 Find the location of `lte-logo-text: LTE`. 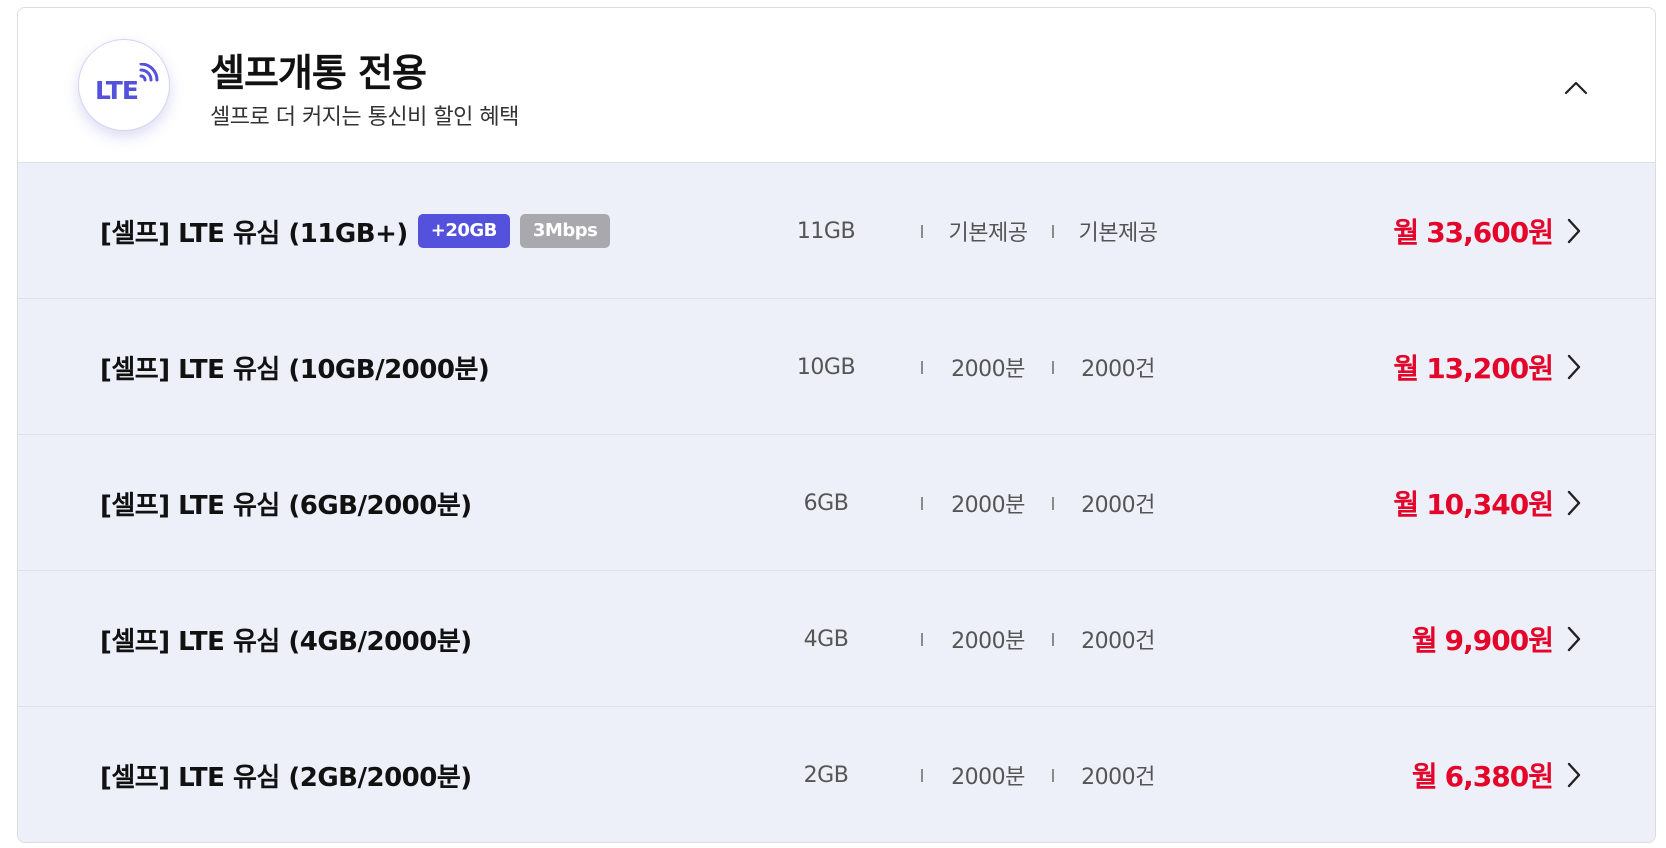

lte-logo-text: LTE is located at coordinates (116, 90).